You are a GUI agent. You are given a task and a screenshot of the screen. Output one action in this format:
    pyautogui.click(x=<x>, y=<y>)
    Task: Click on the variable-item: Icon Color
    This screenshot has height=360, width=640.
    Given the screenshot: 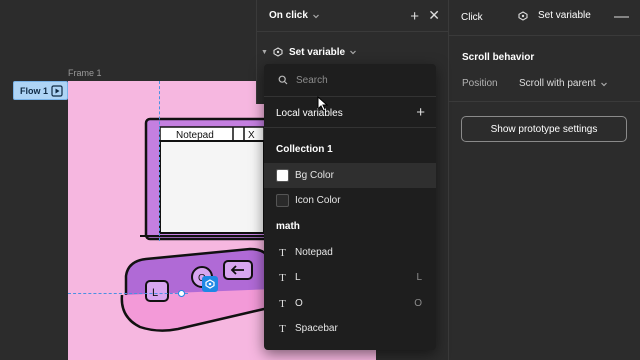 What is the action you would take?
    pyautogui.click(x=350, y=200)
    